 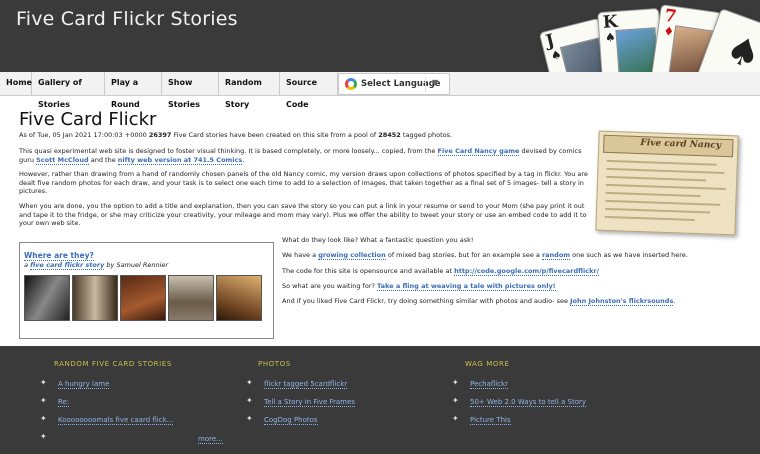 What do you see at coordinates (133, 90) in the screenshot?
I see `nav-play-round: Play a Round` at bounding box center [133, 90].